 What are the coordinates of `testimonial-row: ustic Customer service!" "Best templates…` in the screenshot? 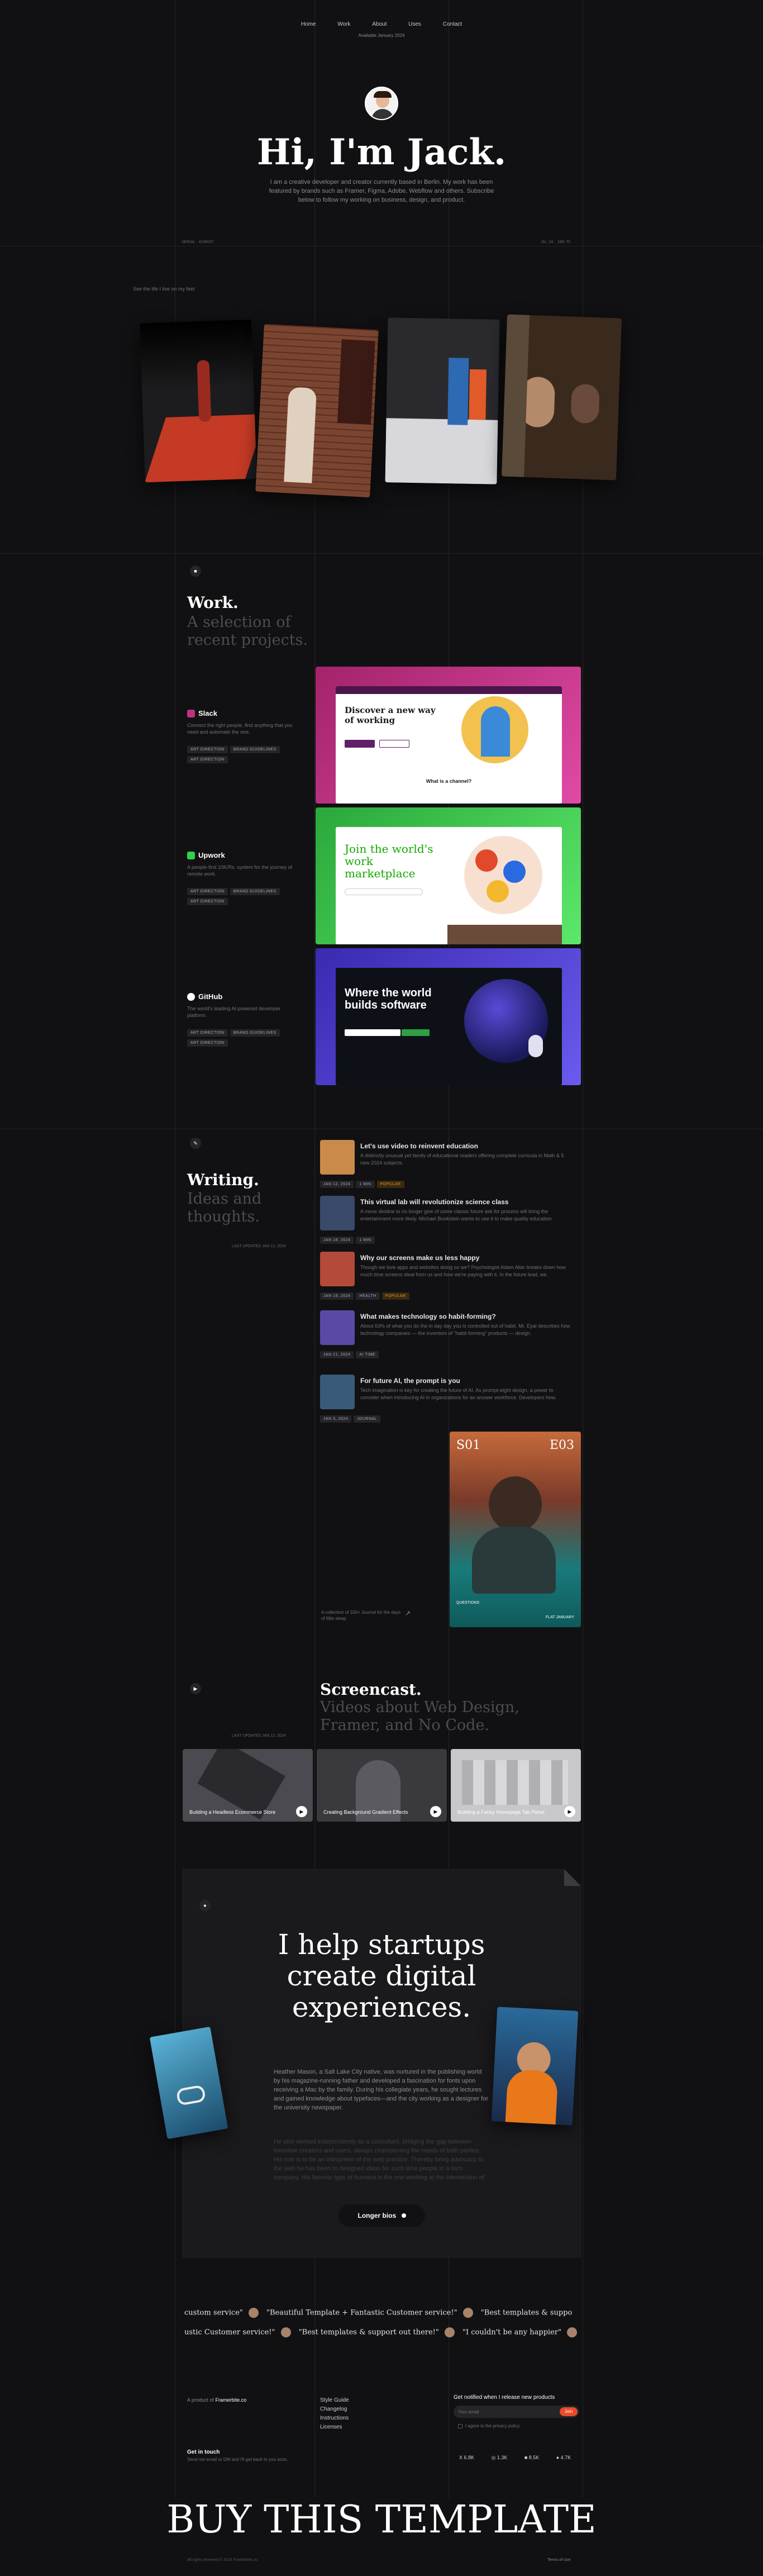 It's located at (383, 2332).